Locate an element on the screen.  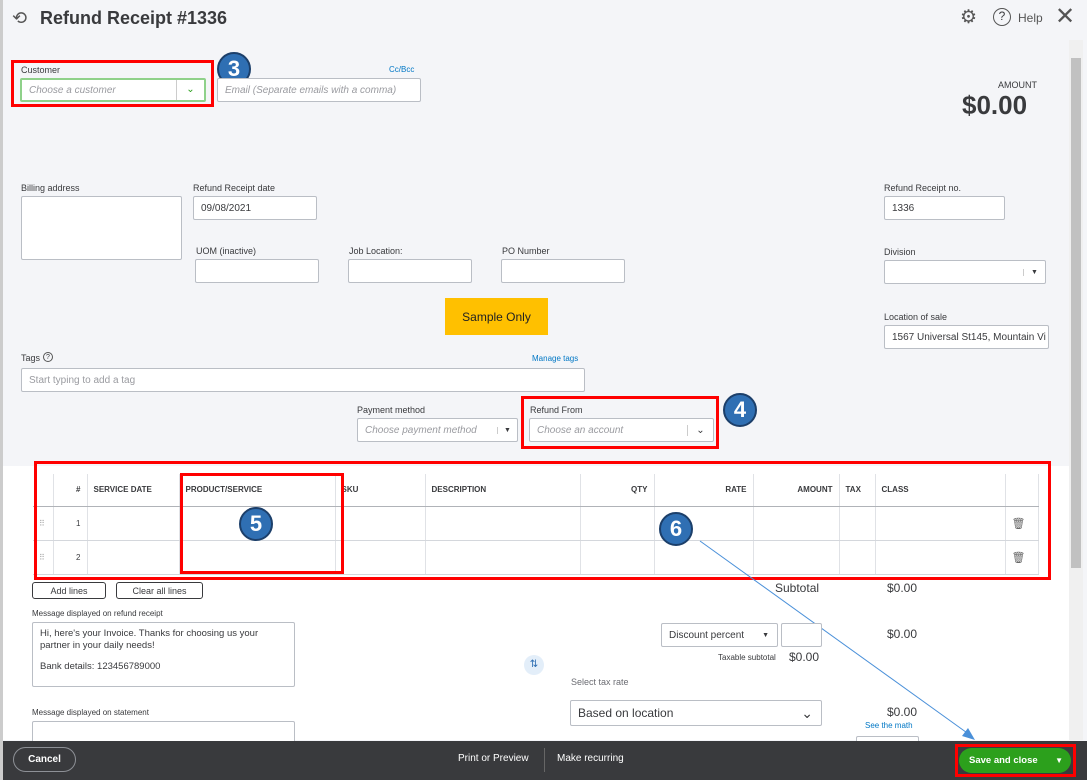
make-recurring-button: Make recurring is located at coordinates (590, 758).